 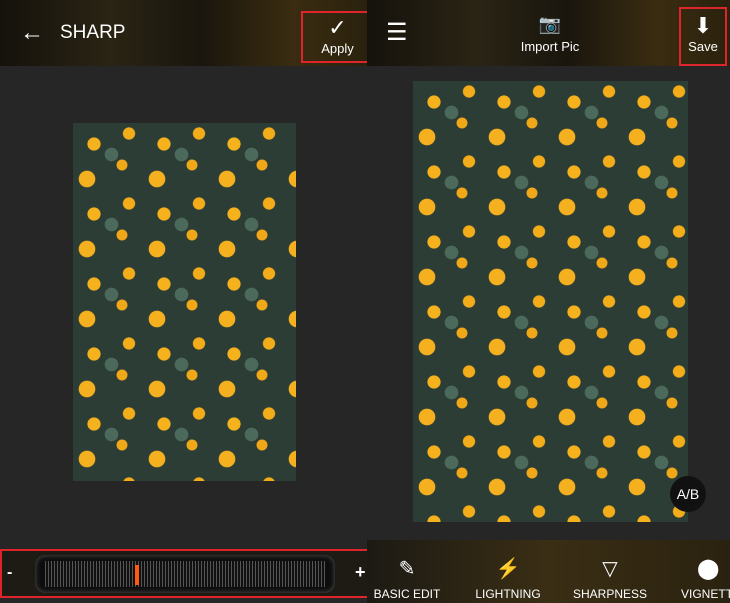 I want to click on ab-compare-button: A/B, so click(x=688, y=494).